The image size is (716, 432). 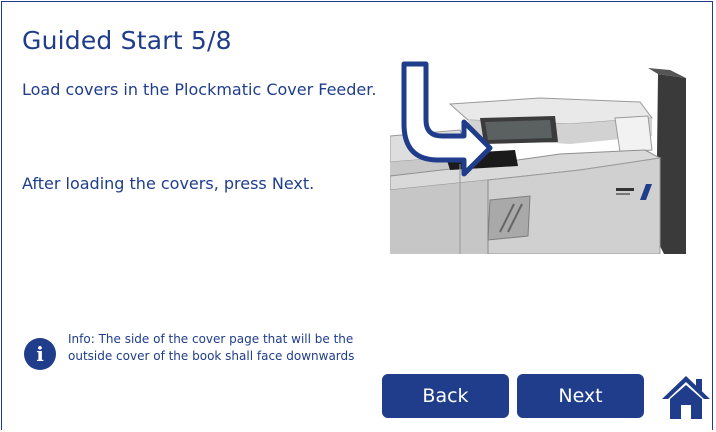 I want to click on home-icon, so click(x=686, y=397).